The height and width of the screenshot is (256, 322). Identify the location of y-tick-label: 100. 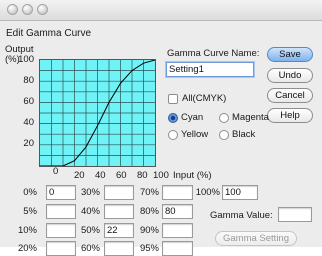
(26, 59).